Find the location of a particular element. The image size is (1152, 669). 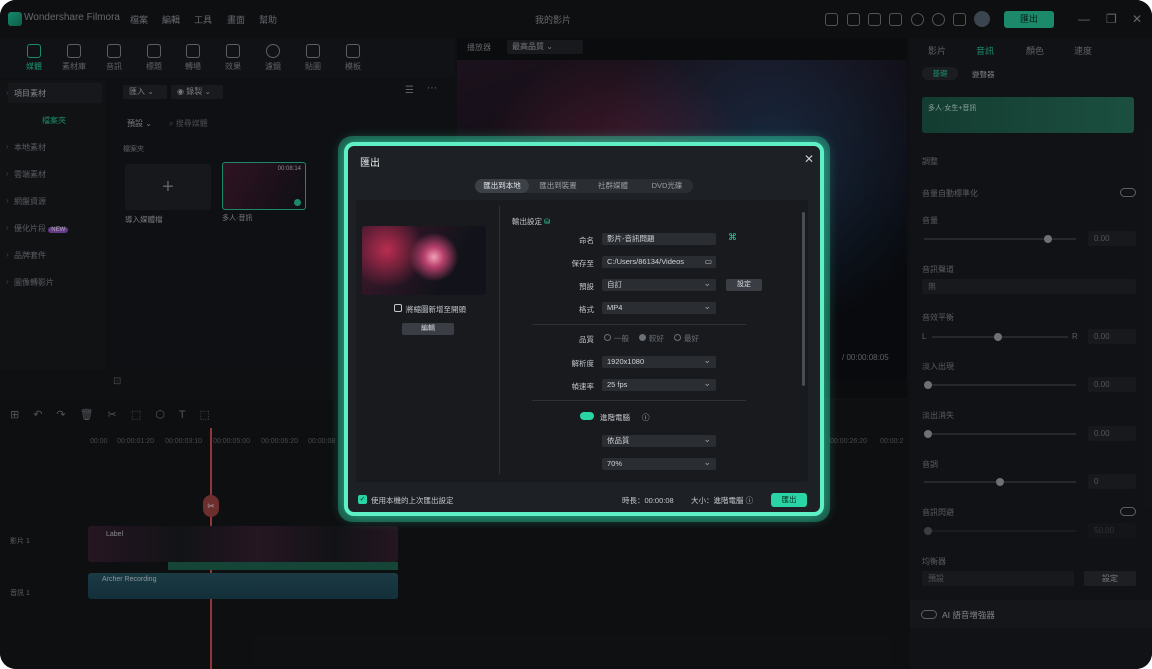

quality-radio-best is located at coordinates (677, 337).